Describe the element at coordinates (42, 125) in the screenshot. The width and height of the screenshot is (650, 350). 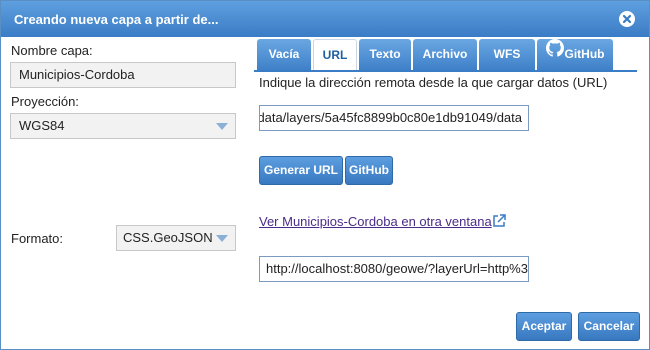
I see `projection-value: WGS84` at that location.